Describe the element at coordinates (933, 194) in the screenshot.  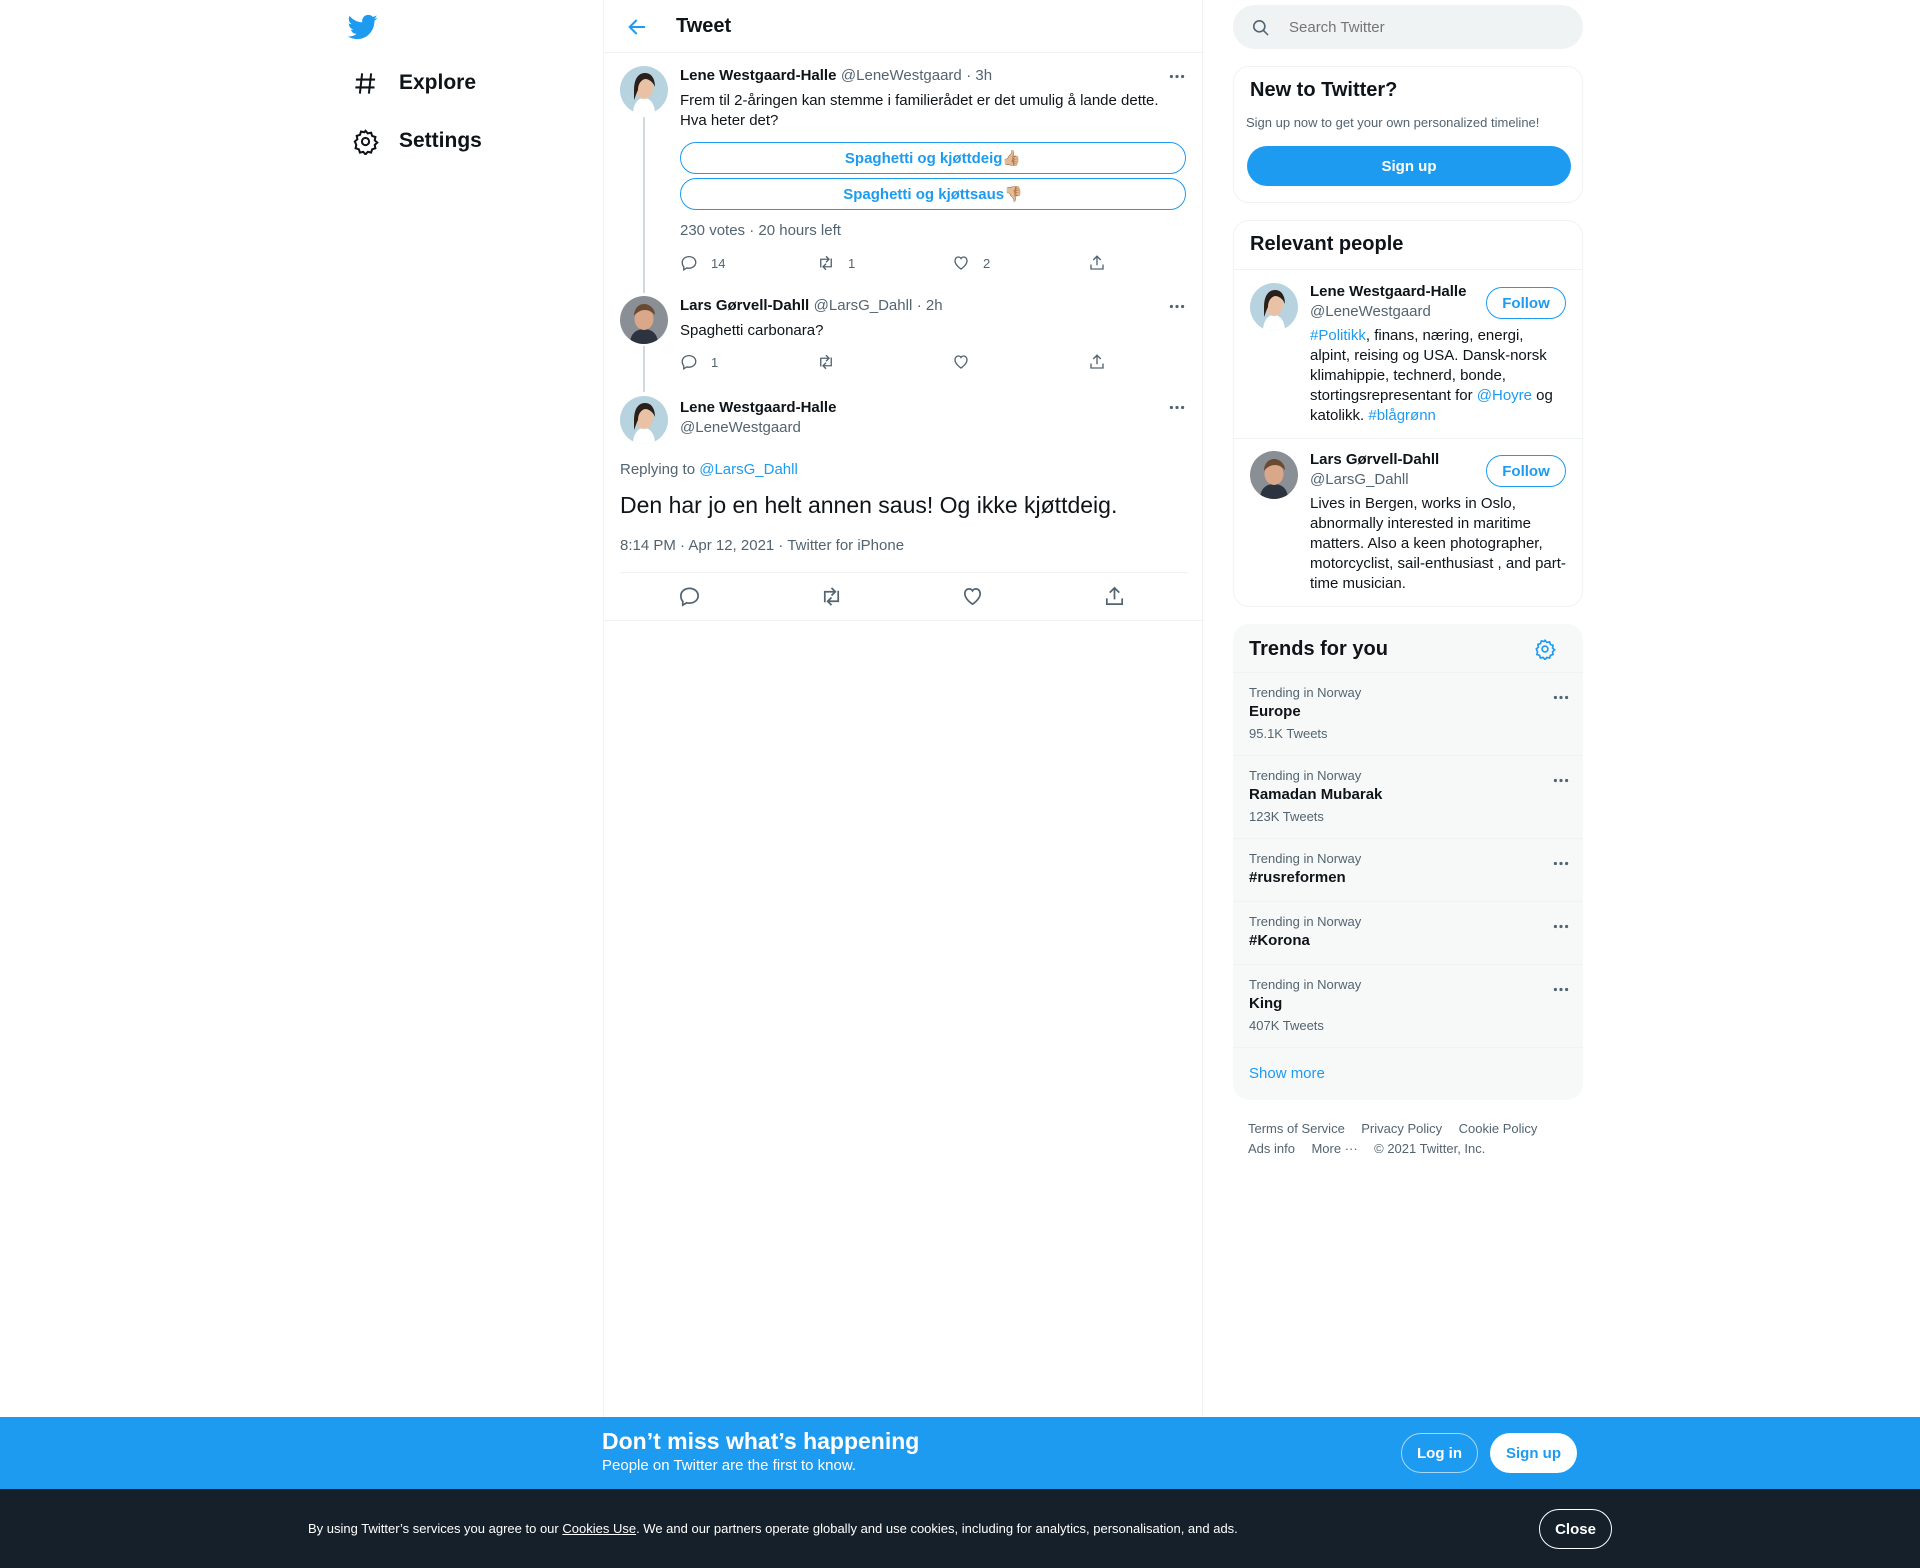
I see `poll-option: Spaghetti og kjøttsaus👎🏼` at that location.